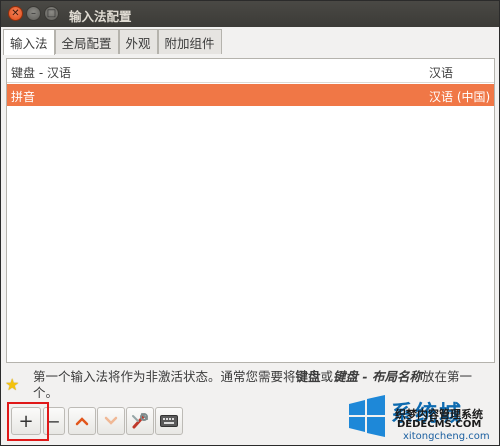 Image resolution: width=500 pixels, height=446 pixels. I want to click on list-header: 键盘 - 汉语 汉语, so click(250, 71).